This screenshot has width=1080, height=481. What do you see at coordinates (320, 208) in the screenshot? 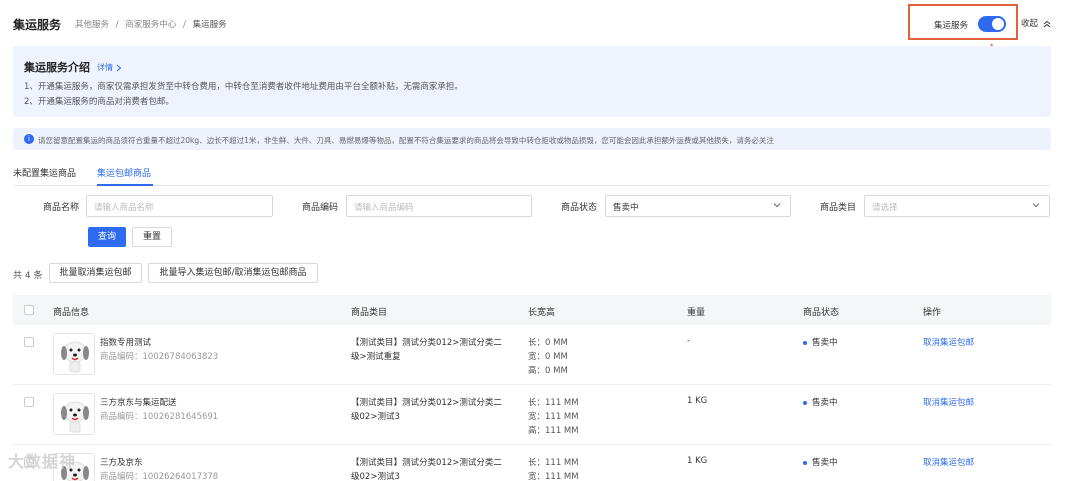
I see `product-code-label: 商品编码` at bounding box center [320, 208].